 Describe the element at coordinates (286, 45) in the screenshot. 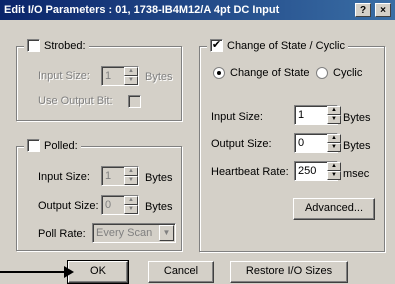

I see `cos-label: Change of State / Cyclic` at that location.